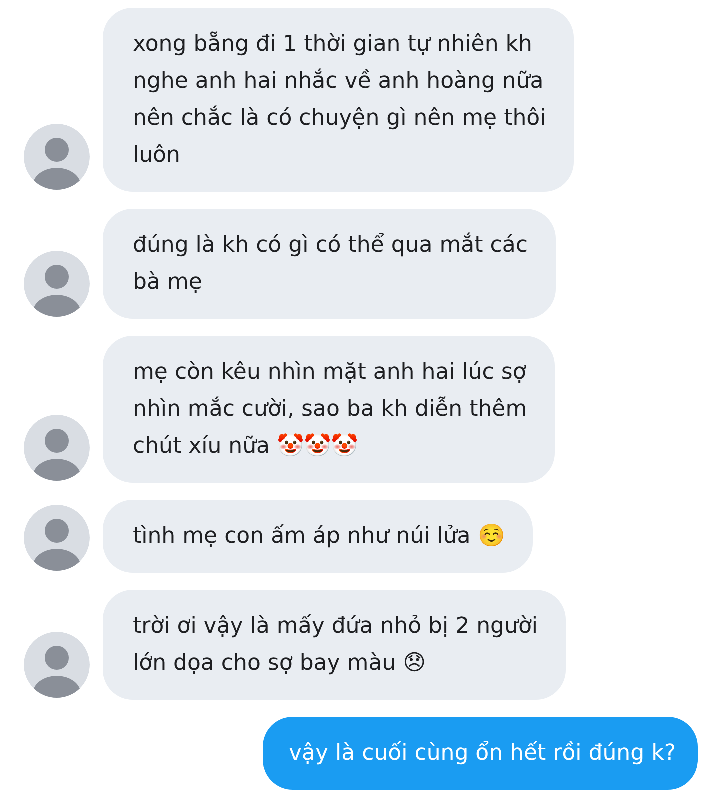 This screenshot has height=800, width=720. I want to click on message-bubble: đúng là kh có gì có thể qua mắt các bà mẹ, so click(329, 264).